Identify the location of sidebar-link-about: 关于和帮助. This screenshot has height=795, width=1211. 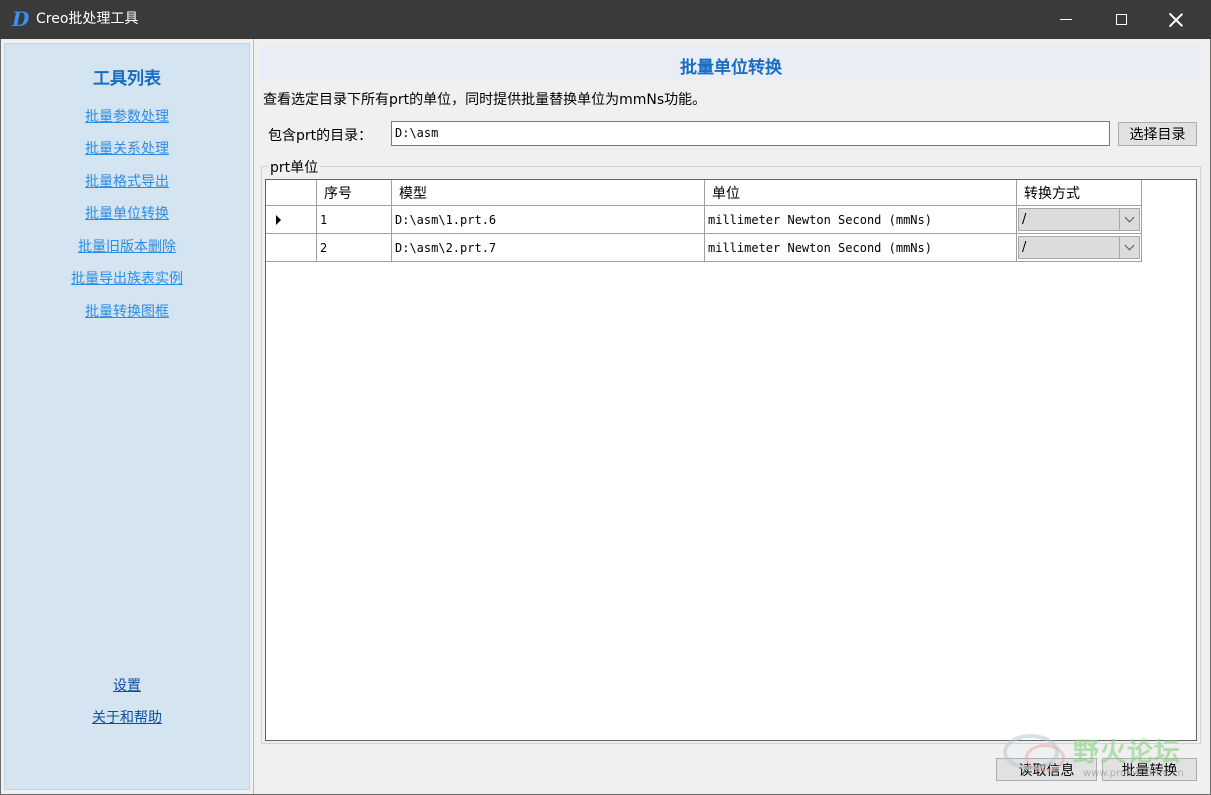
(127, 718).